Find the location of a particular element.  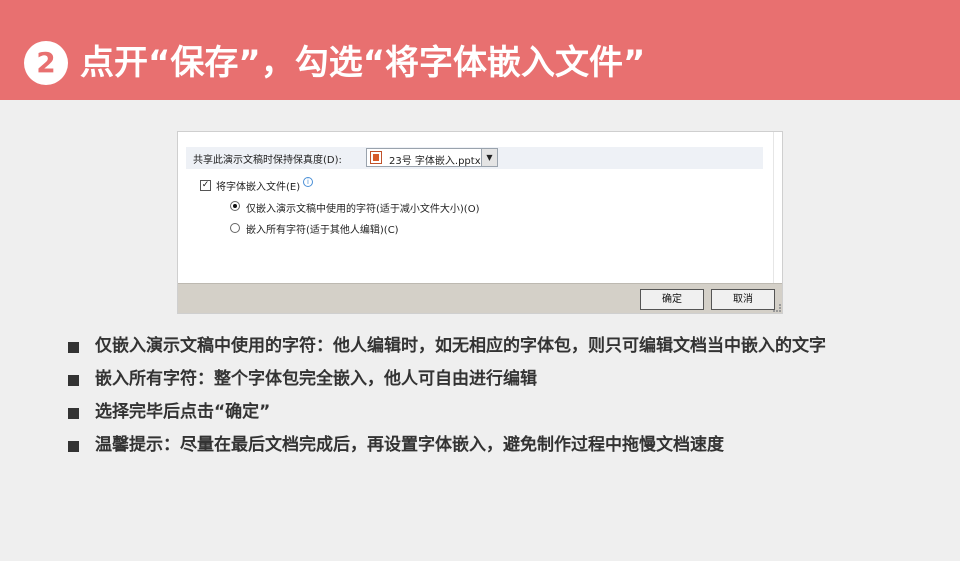

embed-all-chars-radio is located at coordinates (235, 228).